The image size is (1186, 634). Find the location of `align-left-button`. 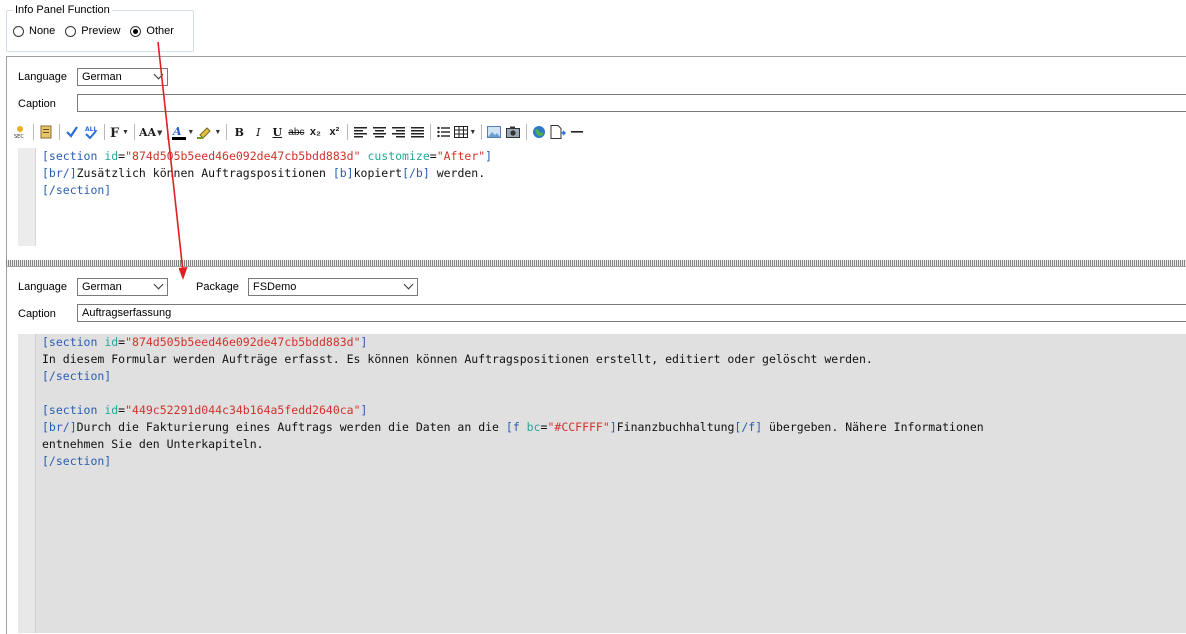

align-left-button is located at coordinates (360, 132).